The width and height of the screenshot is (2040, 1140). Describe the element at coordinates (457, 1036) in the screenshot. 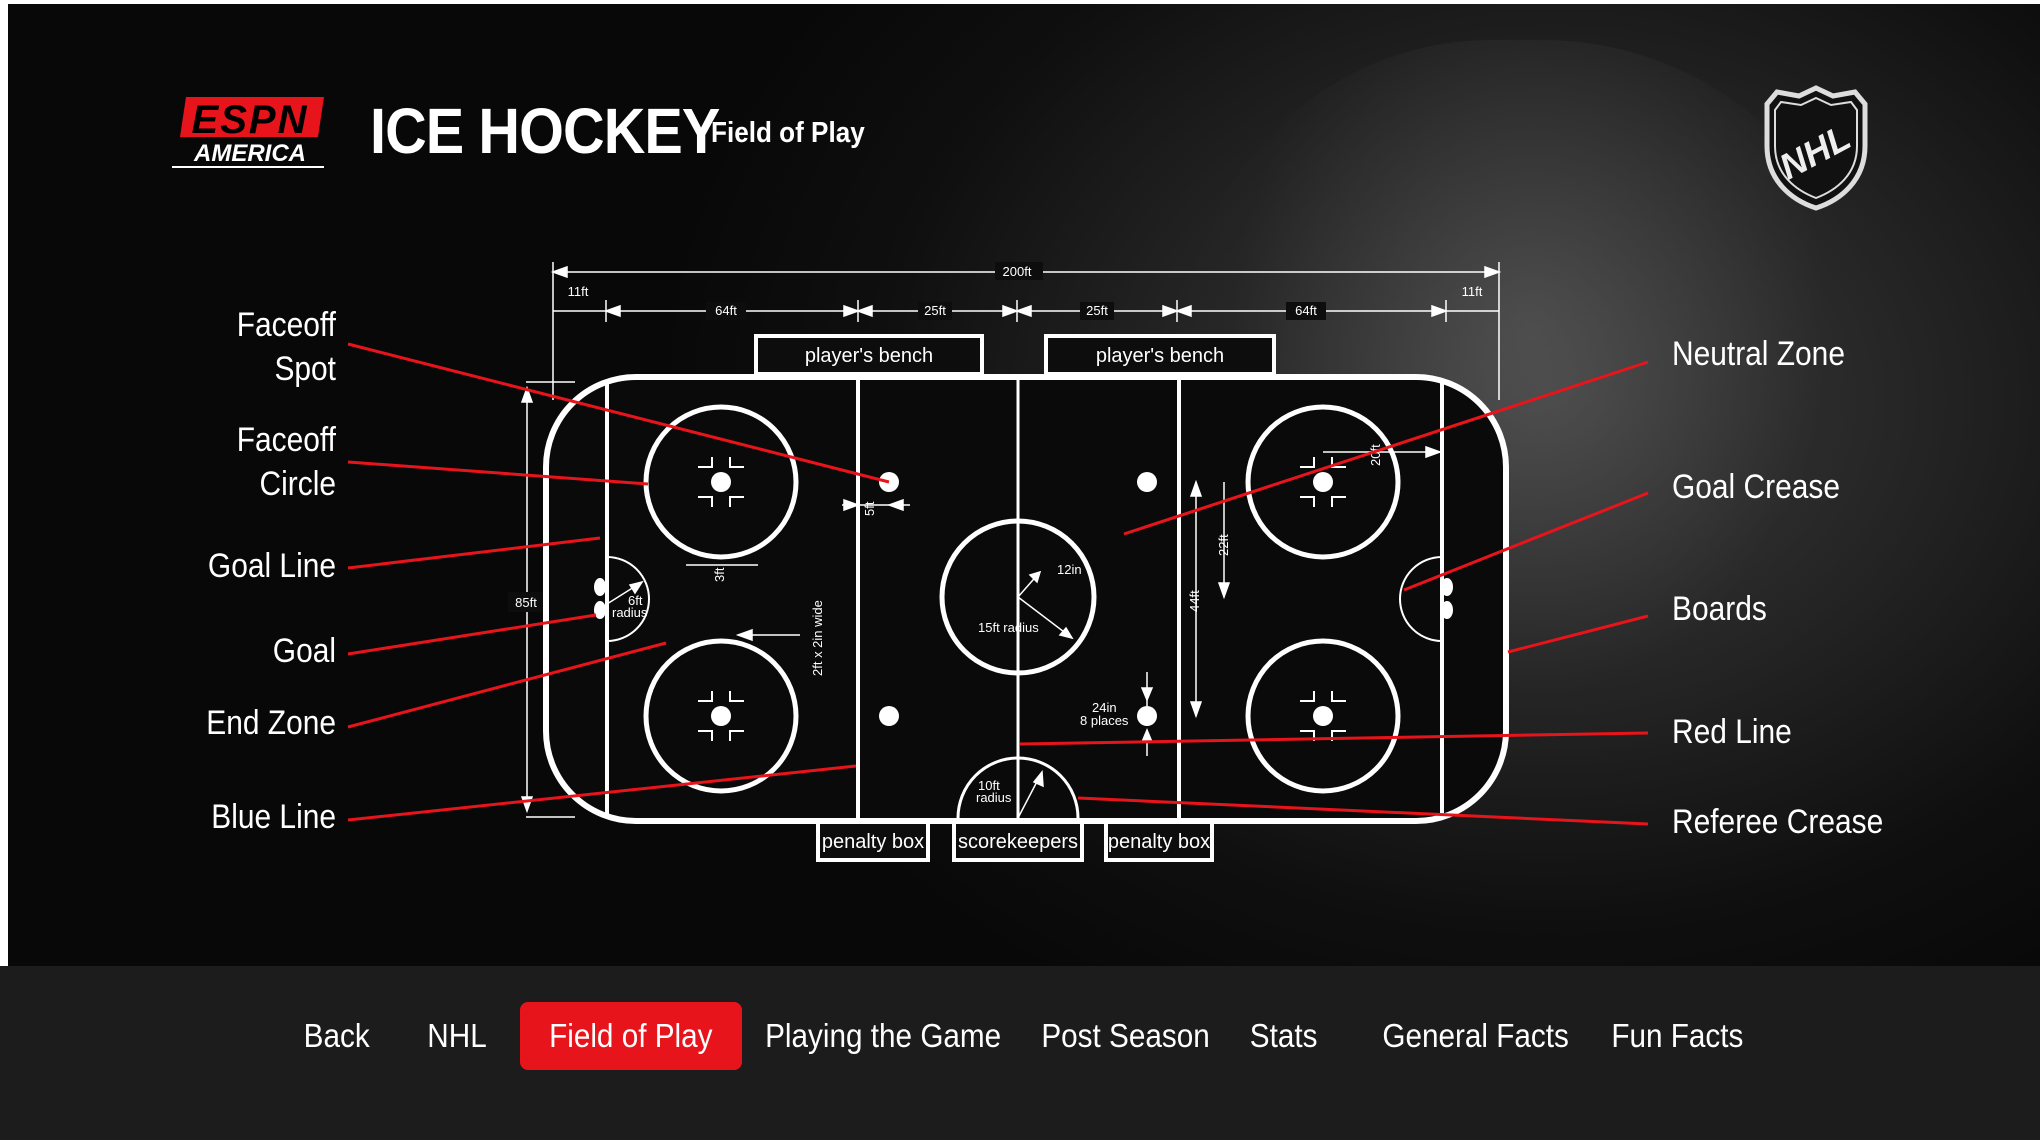

I see `nav-nhl: NHL` at that location.